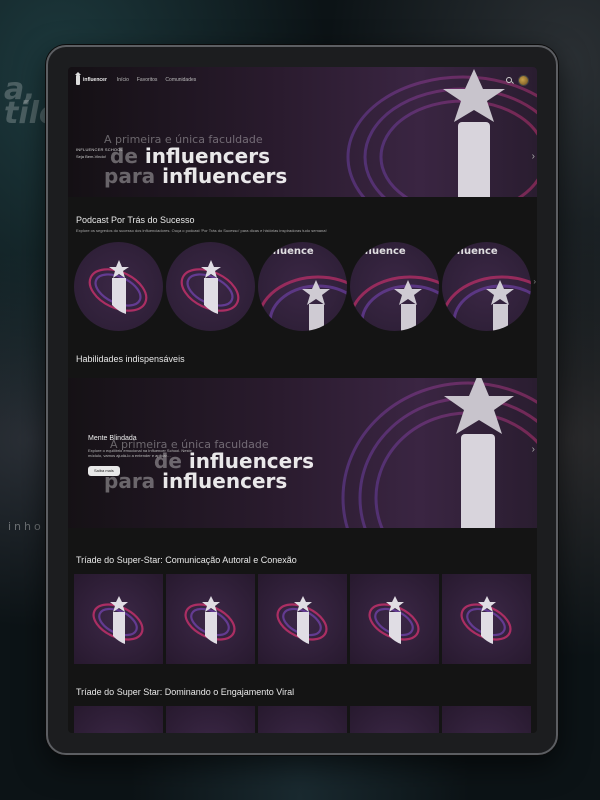 The height and width of the screenshot is (800, 600). I want to click on triade1-carousel, so click(302, 619).